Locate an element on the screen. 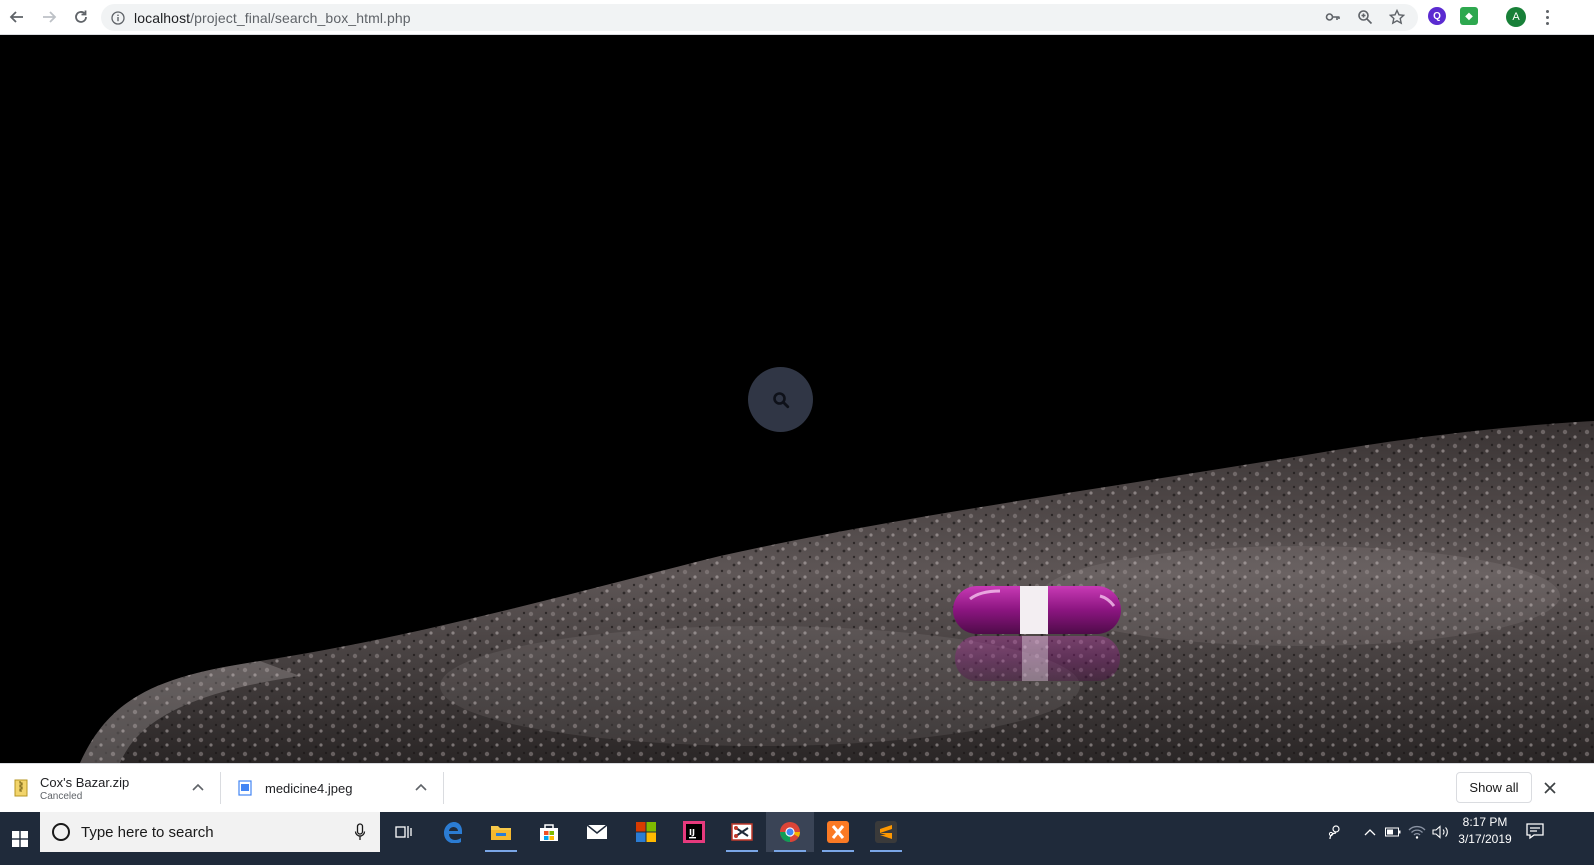  key-icon is located at coordinates (1333, 17).